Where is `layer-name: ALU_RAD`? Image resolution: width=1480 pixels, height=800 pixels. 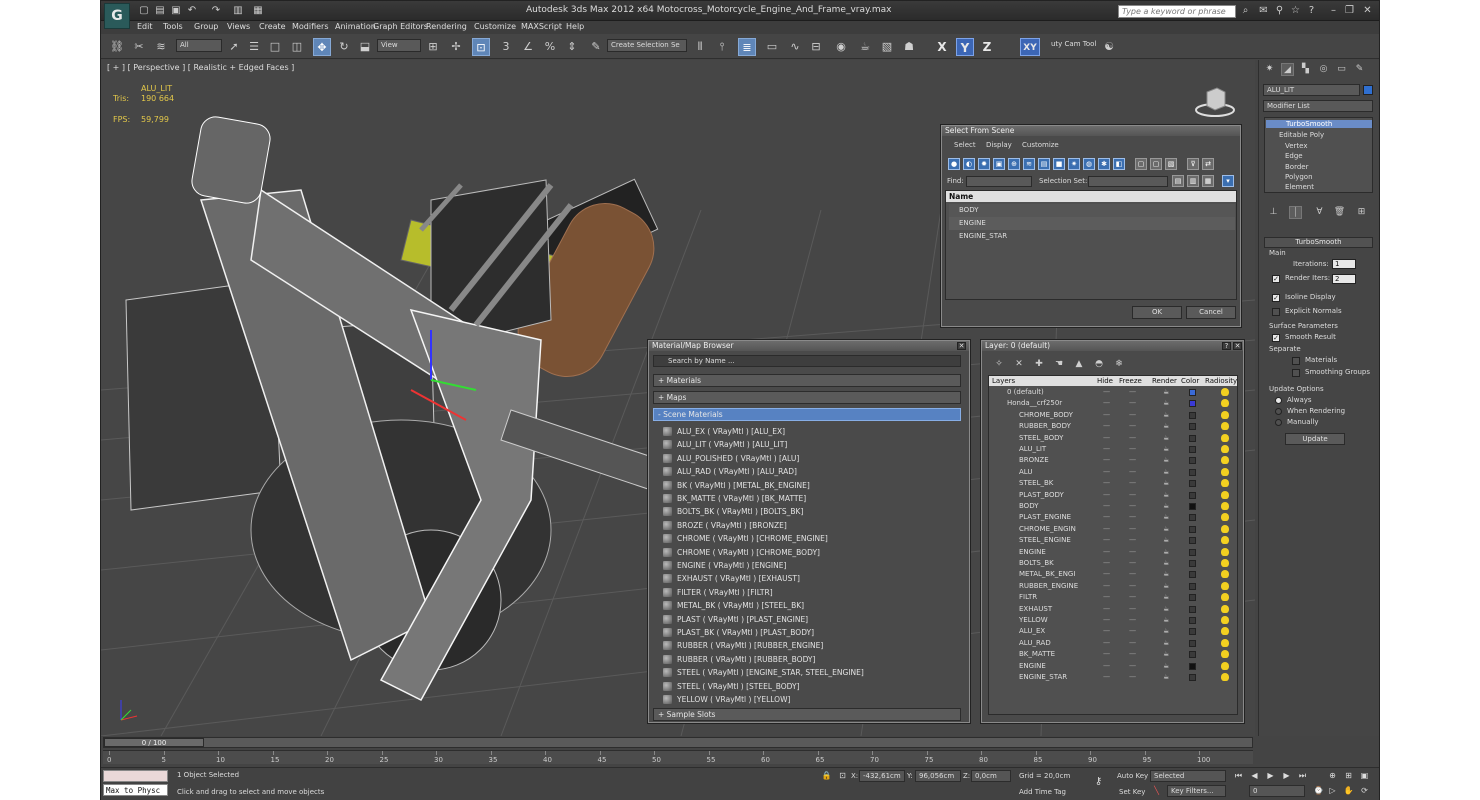 layer-name: ALU_RAD is located at coordinates (1035, 643).